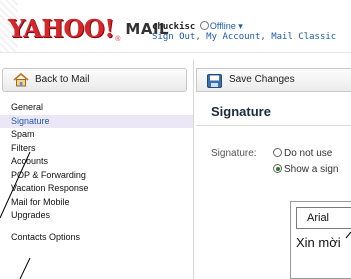  I want to click on yahoo-mail-logo: YAHOO!®MAIL, so click(88, 29).